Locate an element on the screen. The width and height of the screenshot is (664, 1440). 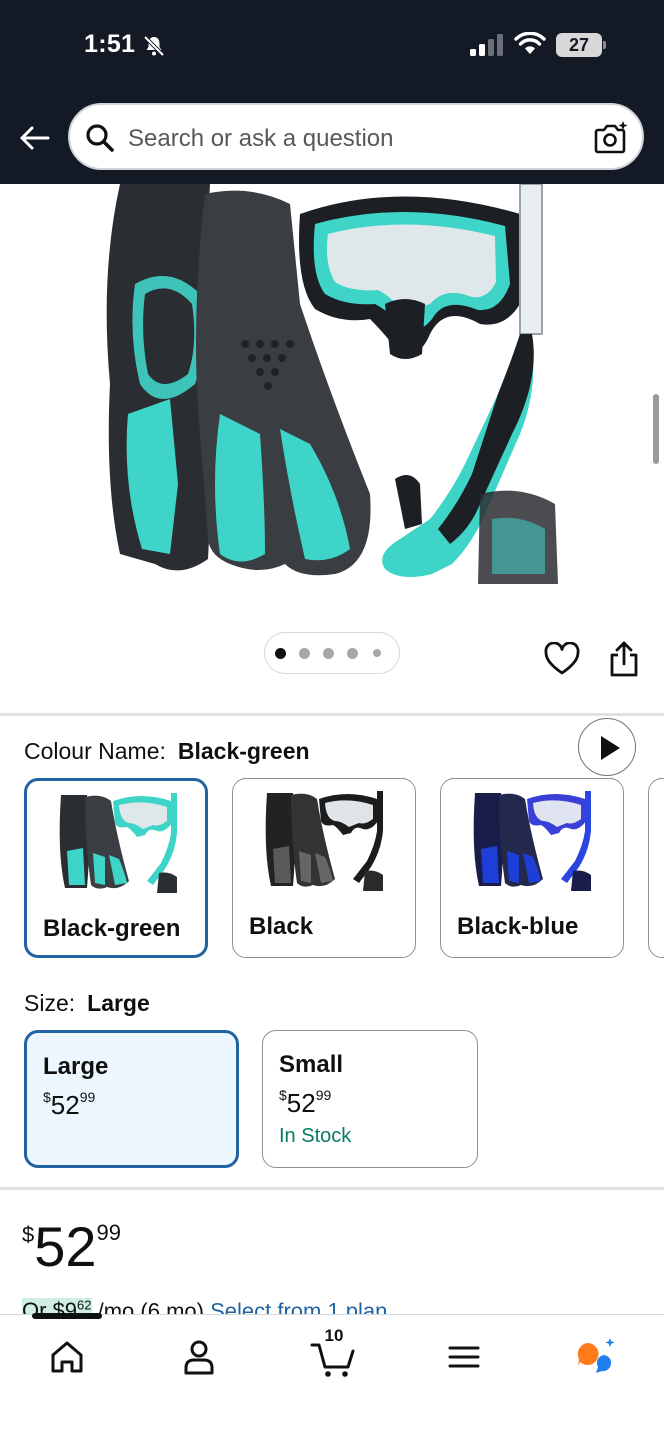
colour-label: Colour Name: is located at coordinates (95, 751).